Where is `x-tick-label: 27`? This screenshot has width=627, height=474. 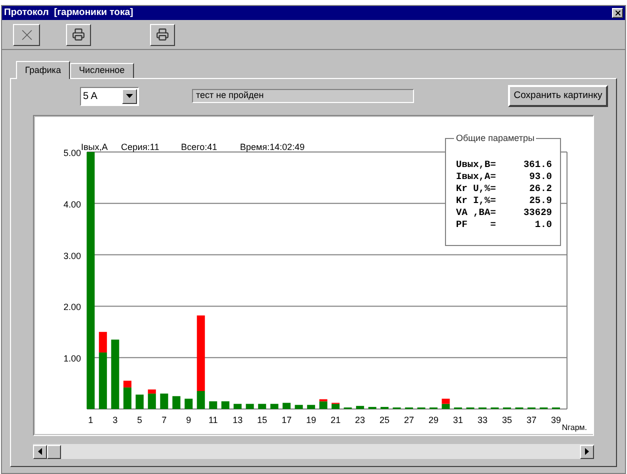 x-tick-label: 27 is located at coordinates (409, 420).